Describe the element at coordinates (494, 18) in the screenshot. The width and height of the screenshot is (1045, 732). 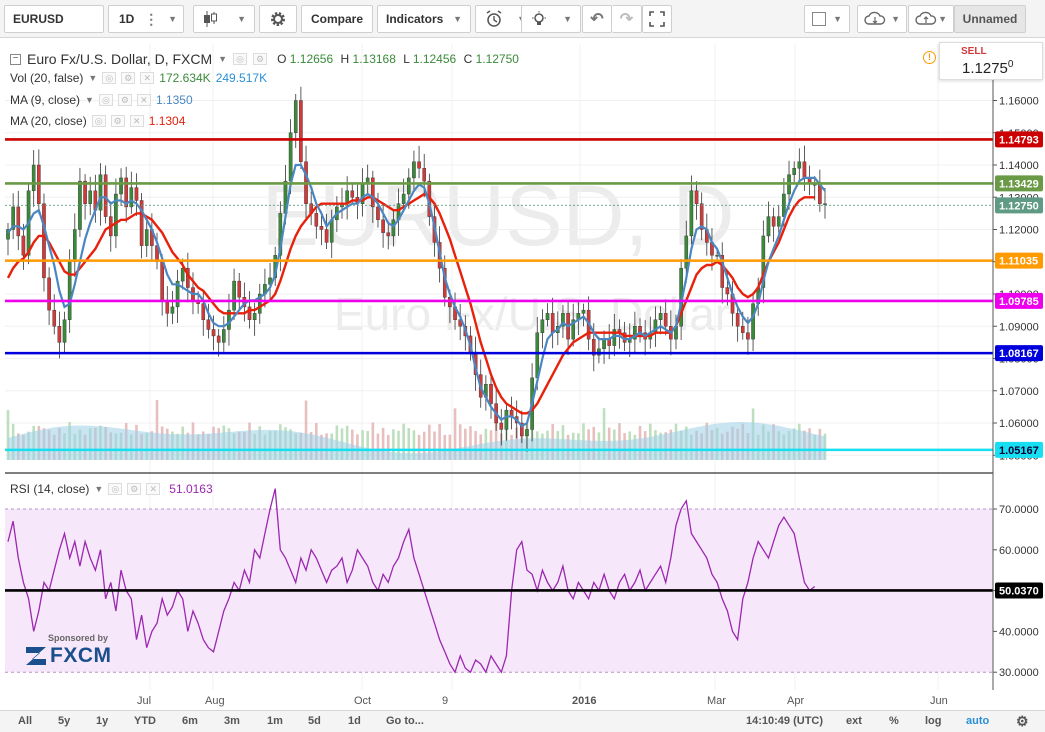
I see `alarm-clock-icon` at that location.